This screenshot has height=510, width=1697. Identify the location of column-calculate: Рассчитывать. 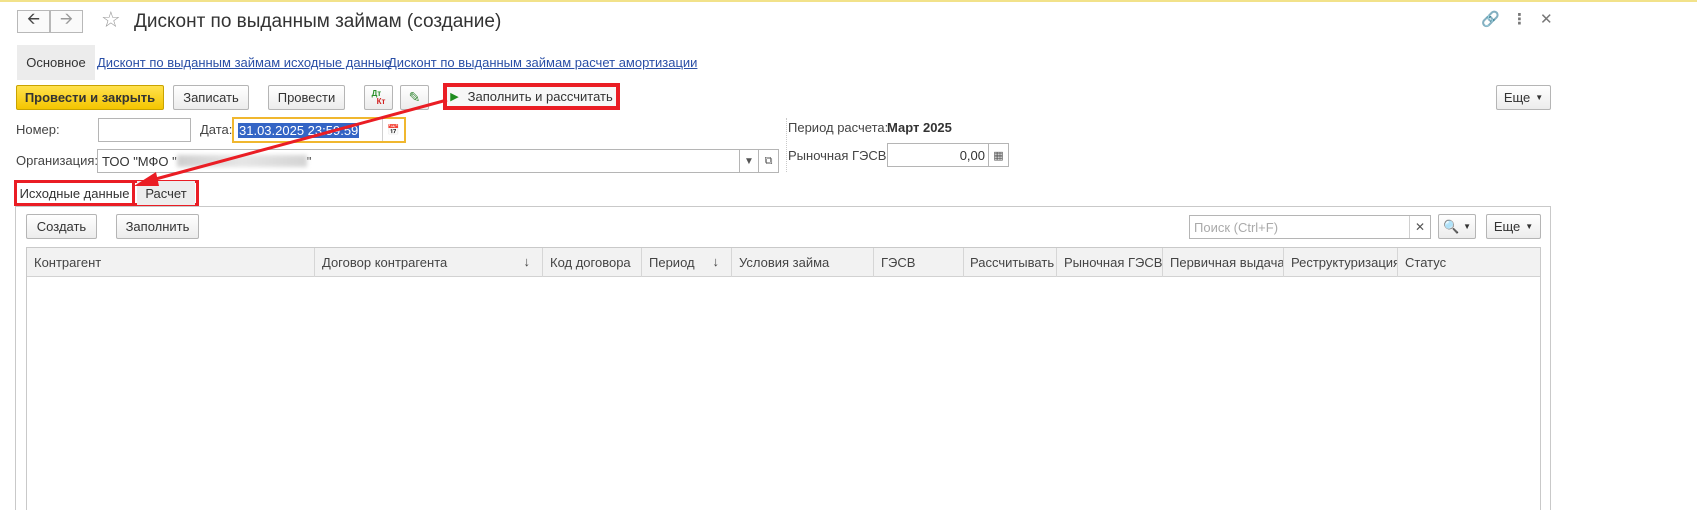
(1010, 262).